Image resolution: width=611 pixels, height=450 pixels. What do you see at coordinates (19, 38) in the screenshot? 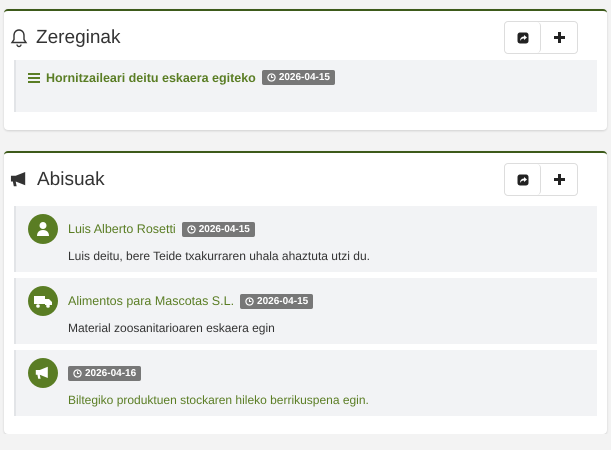
I see `bell-icon` at bounding box center [19, 38].